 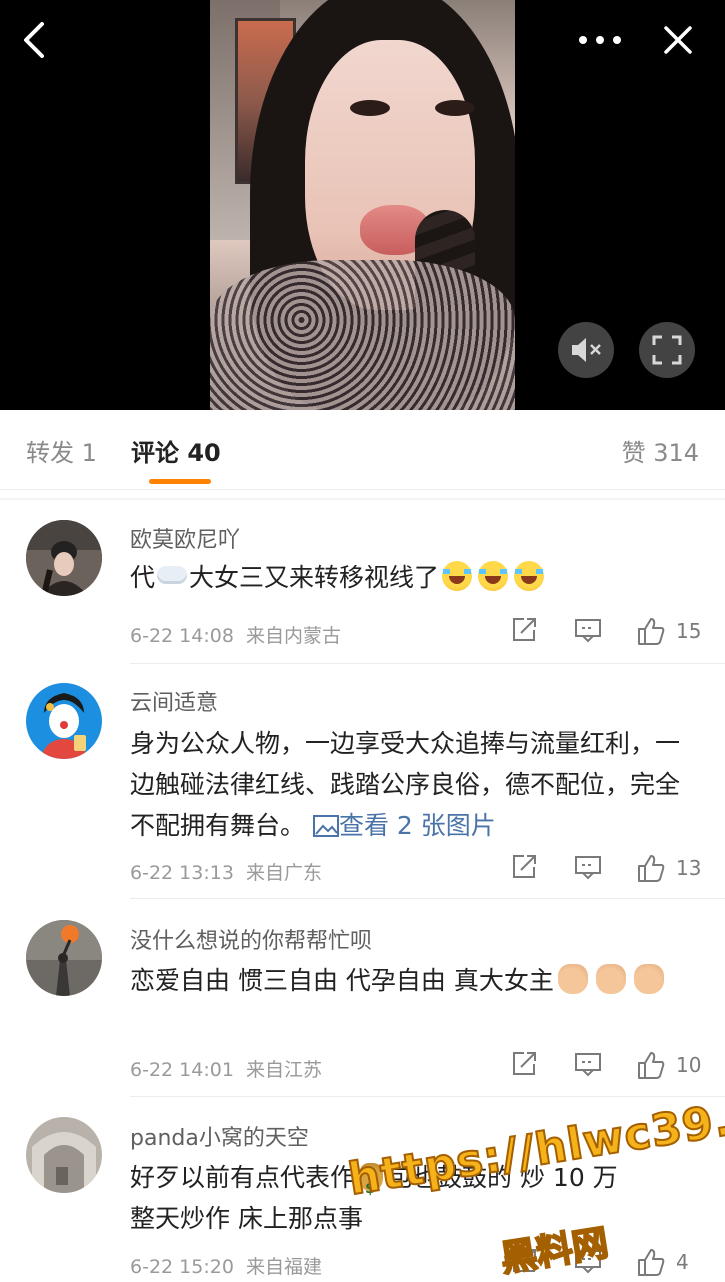 I want to click on more-button, so click(x=600, y=40).